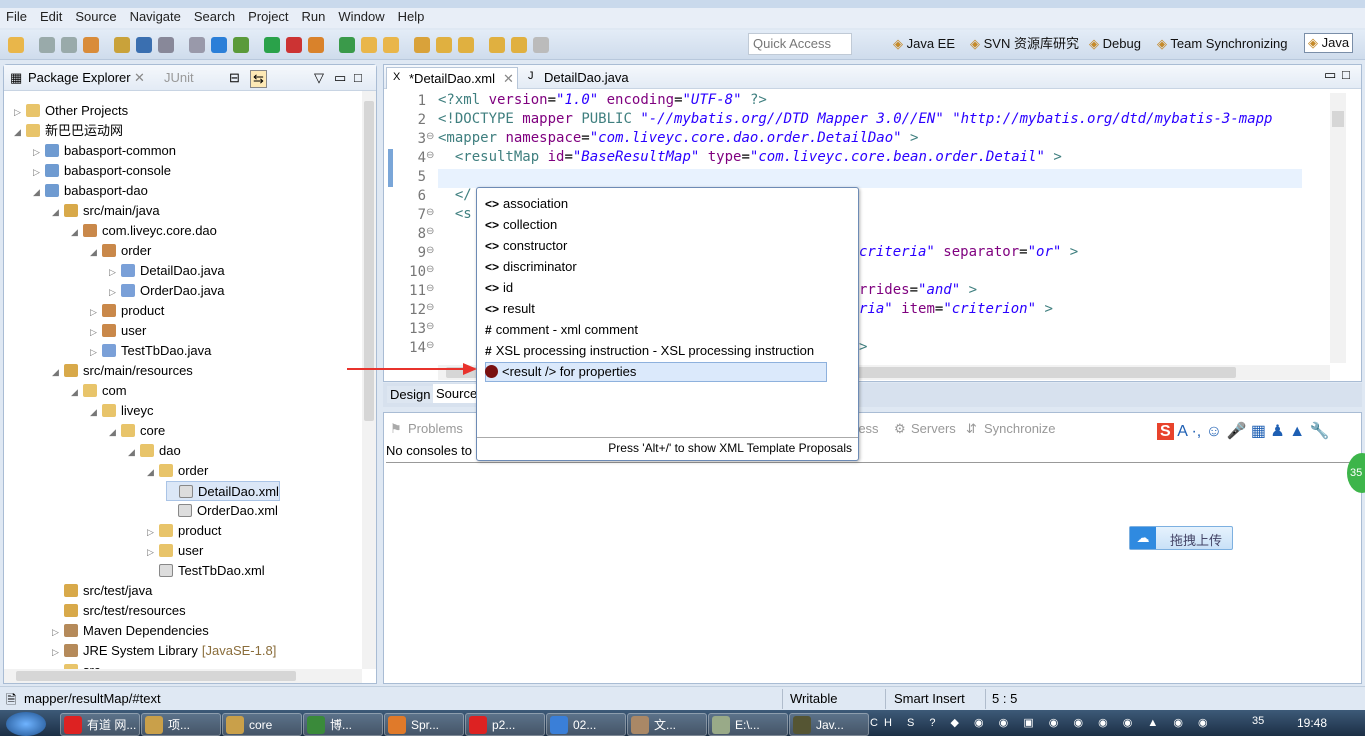 This screenshot has height=736, width=1365. Describe the element at coordinates (102, 591) in the screenshot. I see `tree-item: src/test/java` at that location.